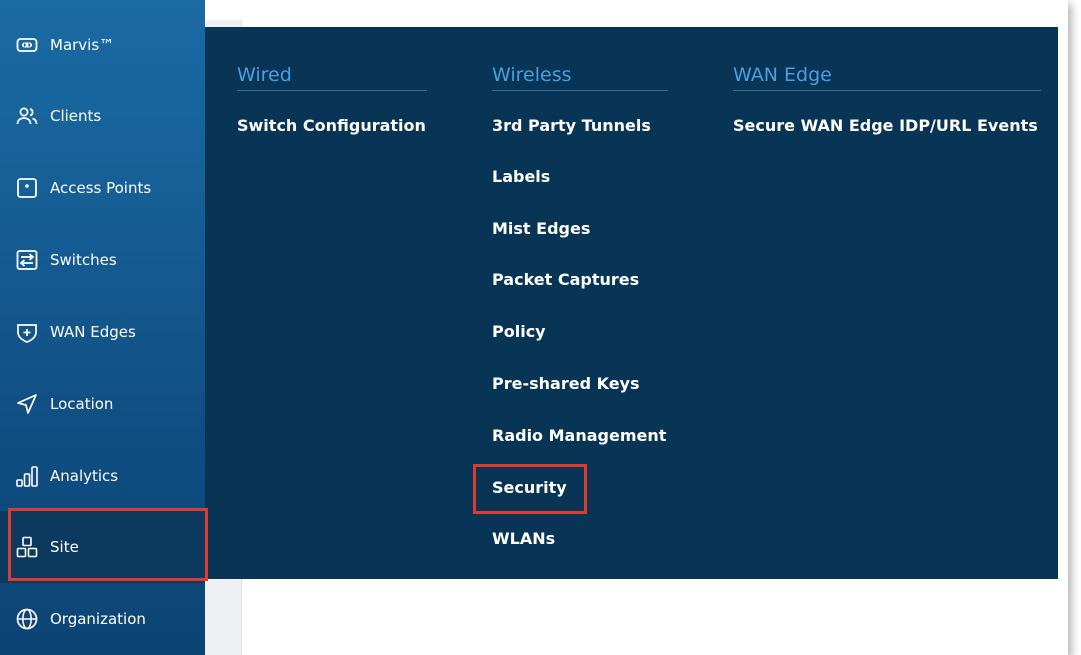 The image size is (1081, 655). I want to click on column-heading-wan-edge: WAN Edge, so click(887, 77).